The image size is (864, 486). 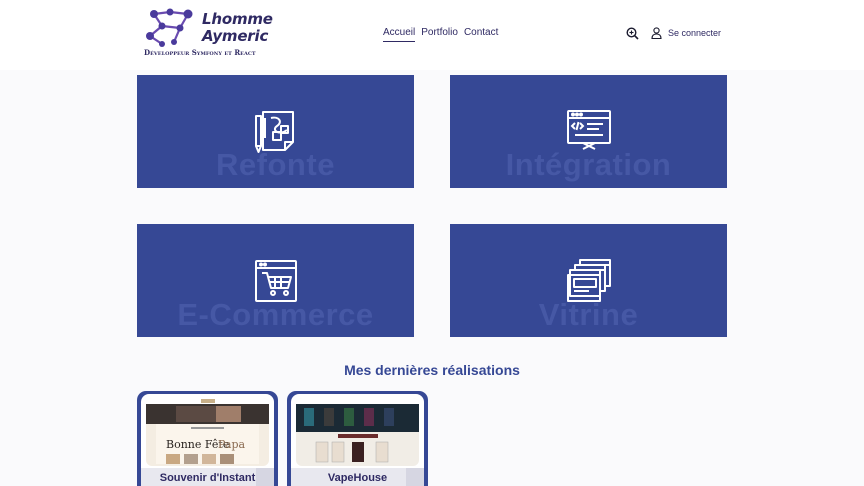 What do you see at coordinates (275, 164) in the screenshot?
I see `service-title-refonte: Refonte` at bounding box center [275, 164].